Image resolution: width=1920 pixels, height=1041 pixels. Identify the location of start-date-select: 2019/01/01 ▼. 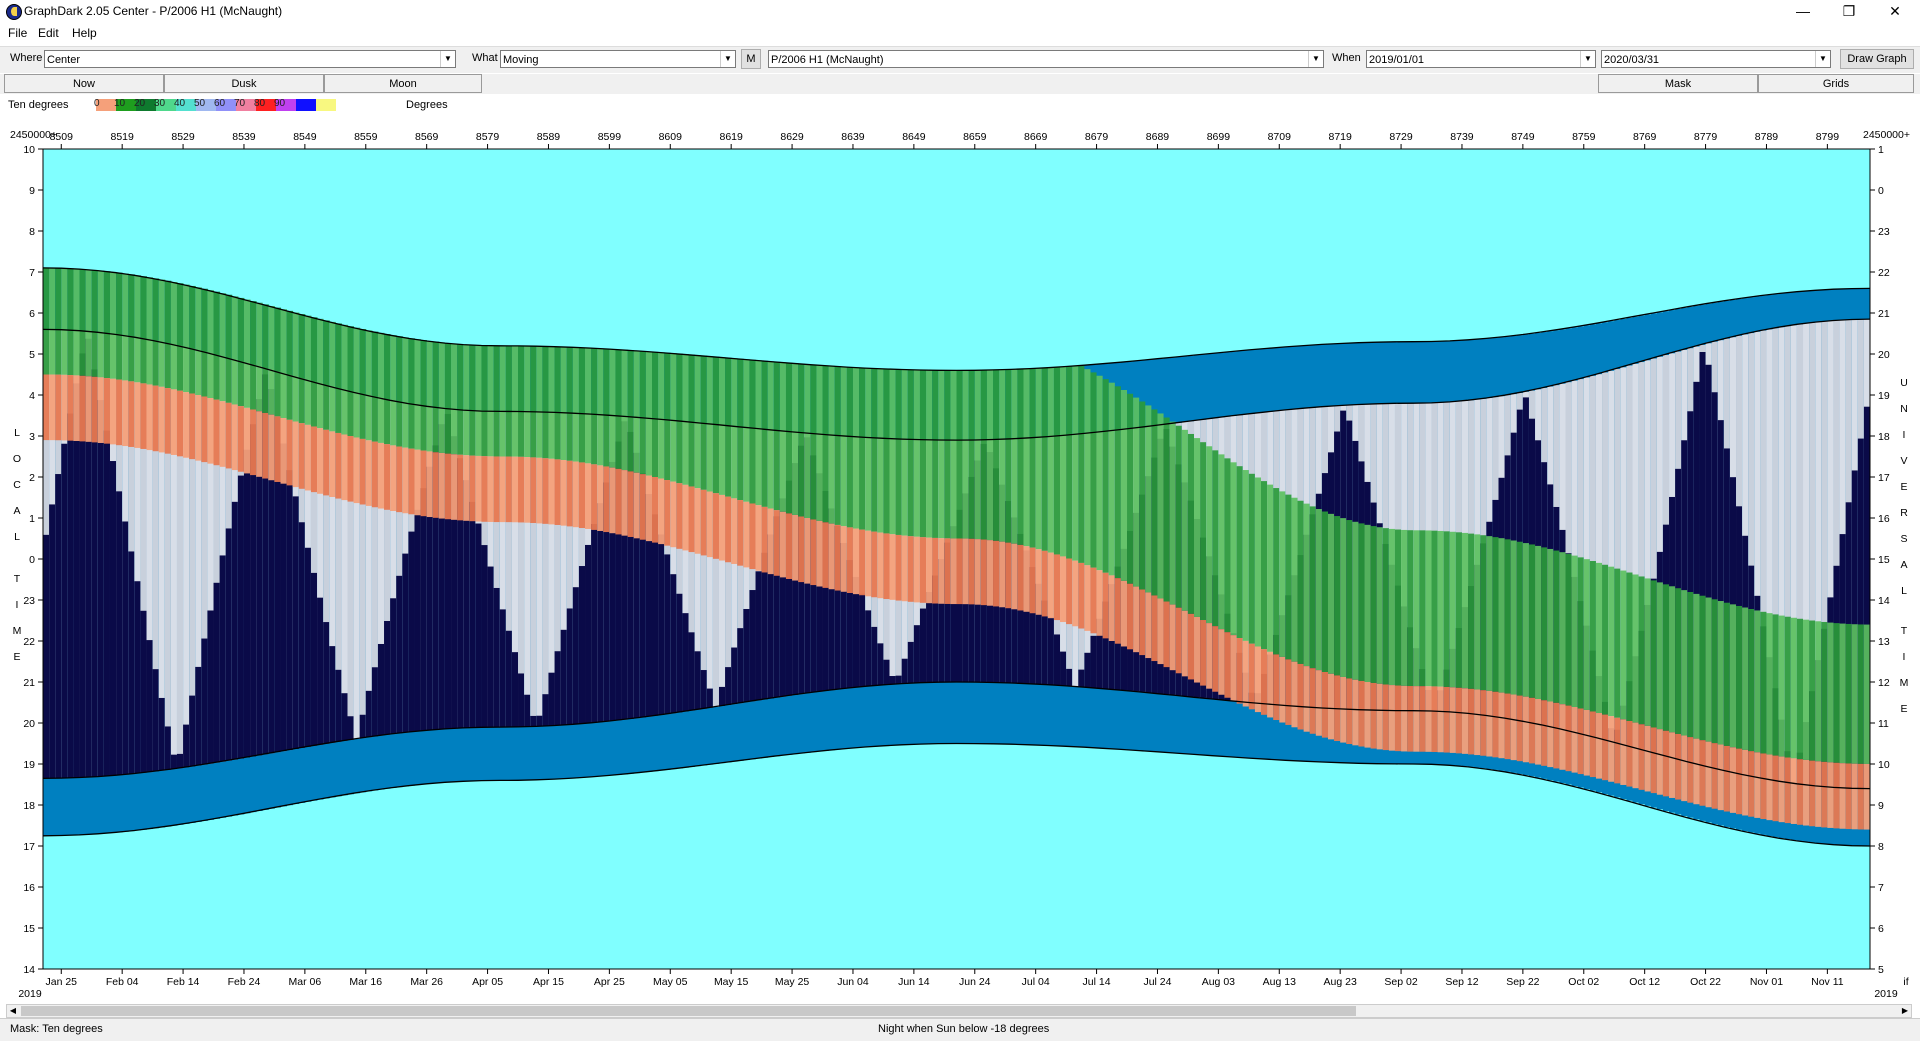
(1481, 59).